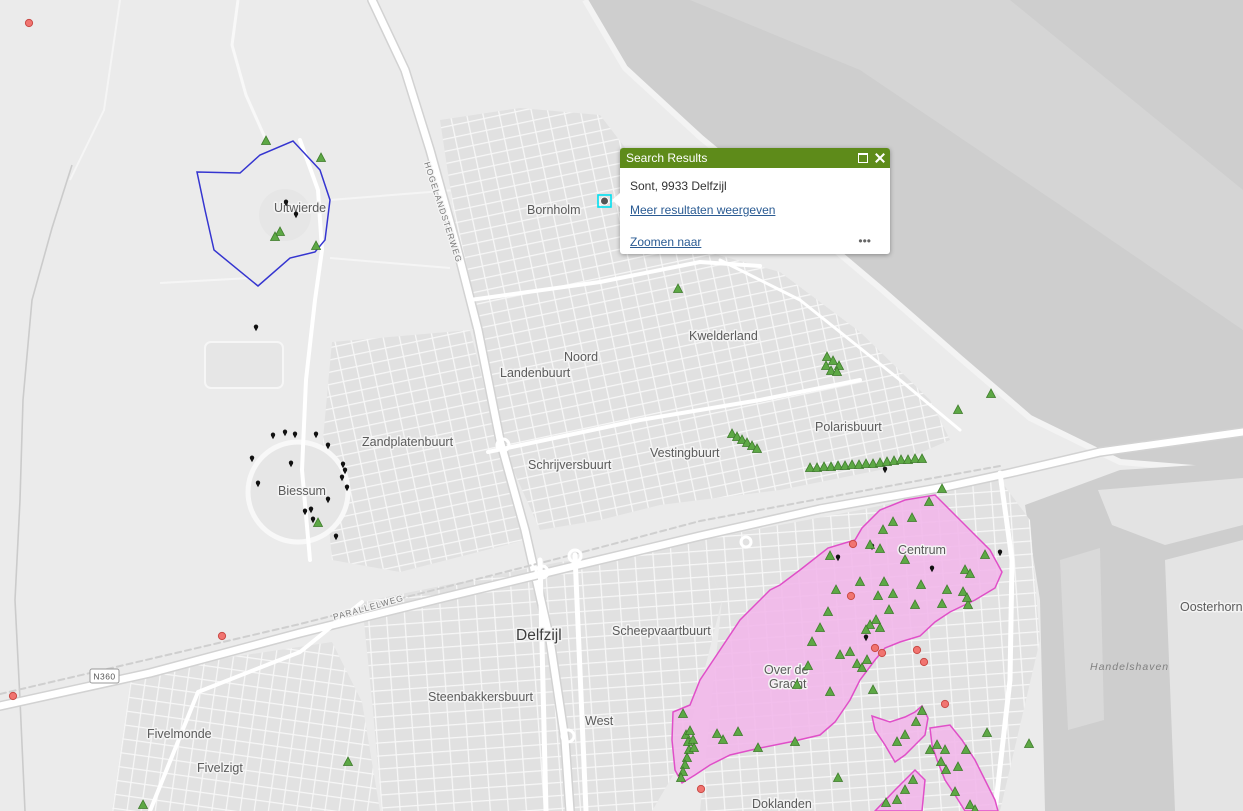  Describe the element at coordinates (864, 241) in the screenshot. I see `more-options-icon: •••` at that location.